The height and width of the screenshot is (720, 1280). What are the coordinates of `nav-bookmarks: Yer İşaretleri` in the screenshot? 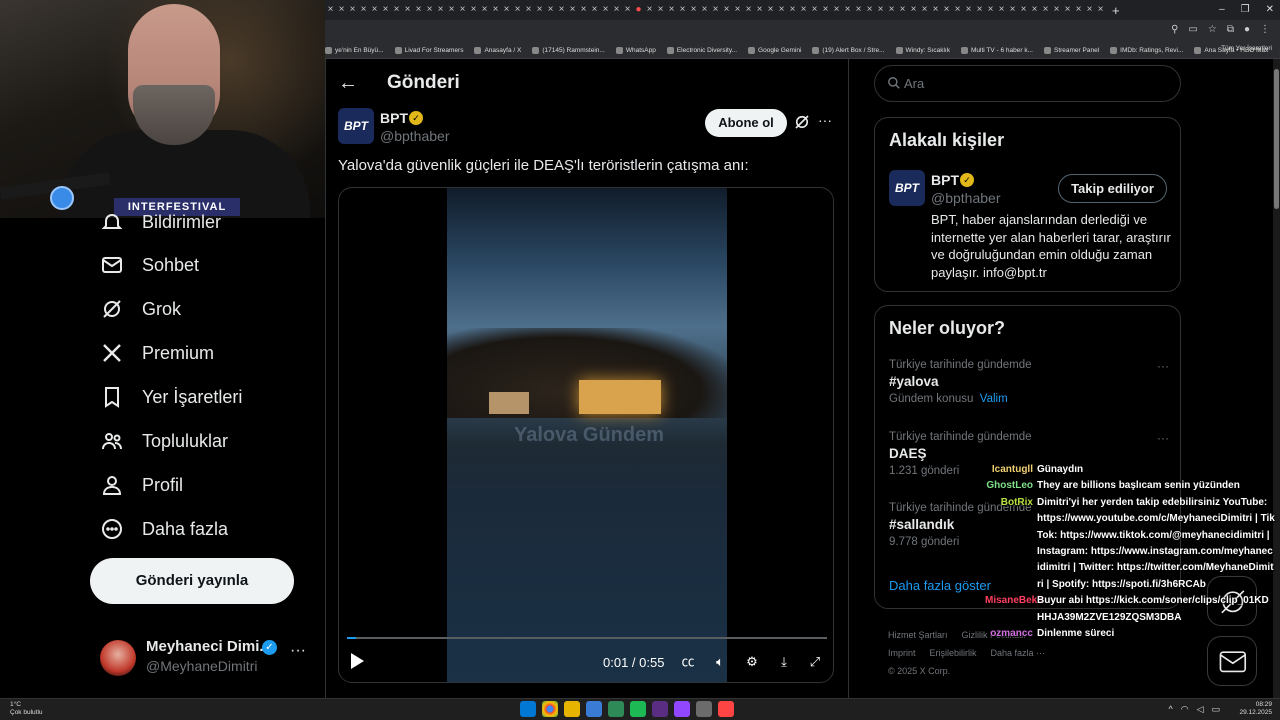 It's located at (171, 397).